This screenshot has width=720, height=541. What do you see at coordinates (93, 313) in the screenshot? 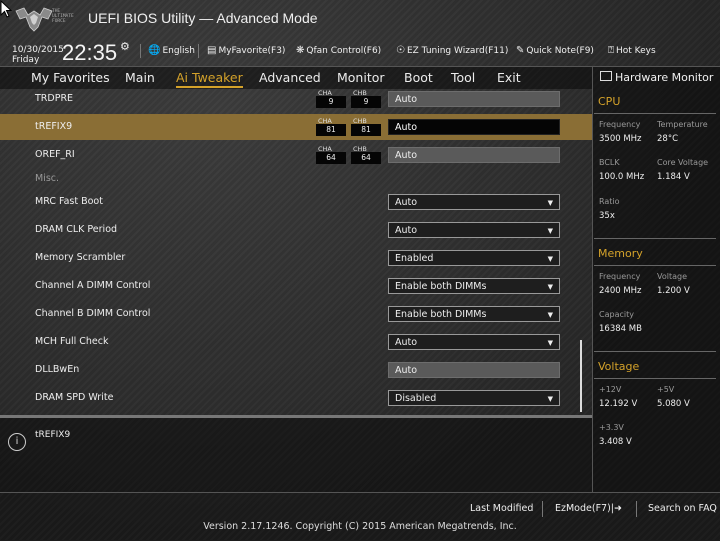
I see `setting-label-channel-b-dimm: Channel B DIMM Control` at bounding box center [93, 313].